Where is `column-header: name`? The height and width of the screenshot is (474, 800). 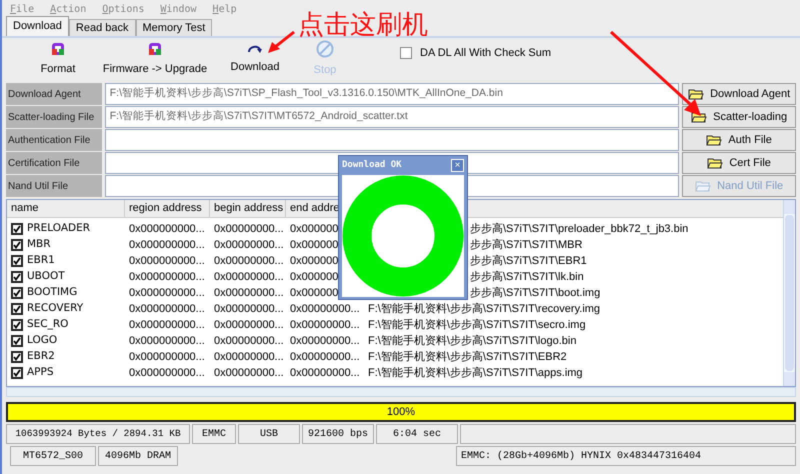 column-header: name is located at coordinates (66, 208).